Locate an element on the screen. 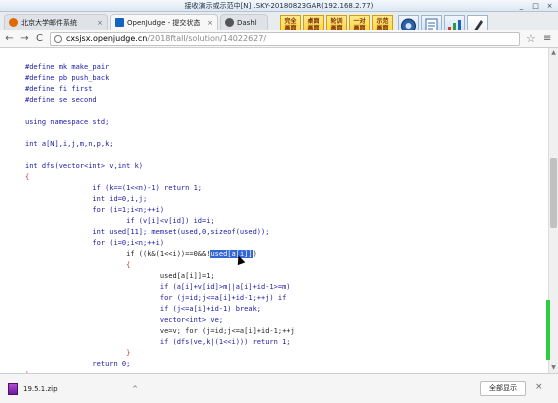 The image size is (558, 403). tab-dashboard: Dashl is located at coordinates (244, 22).